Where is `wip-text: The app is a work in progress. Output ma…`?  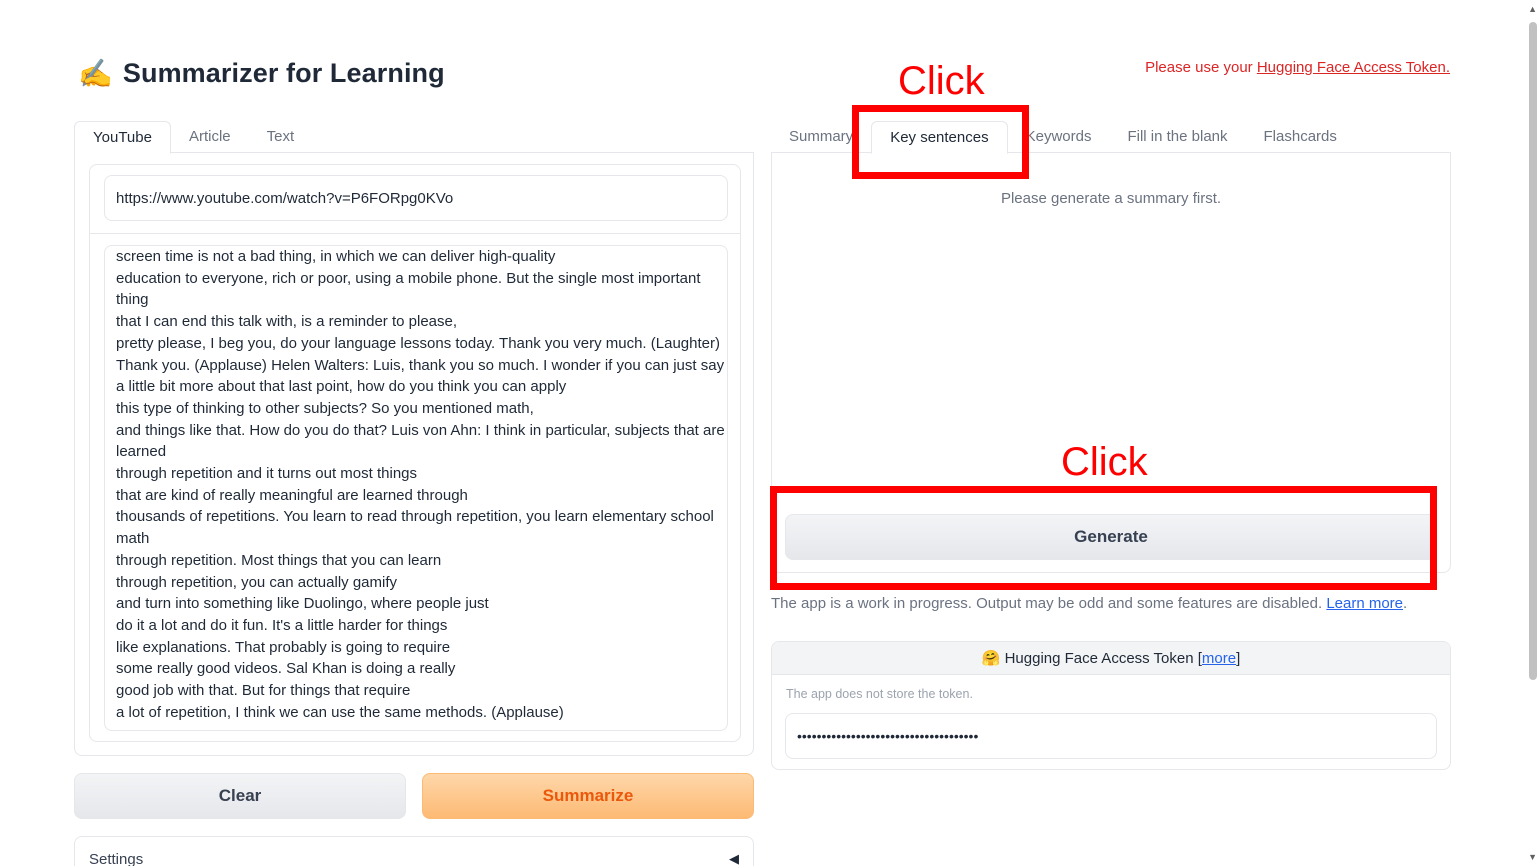 wip-text: The app is a work in progress. Output ma… is located at coordinates (1049, 603).